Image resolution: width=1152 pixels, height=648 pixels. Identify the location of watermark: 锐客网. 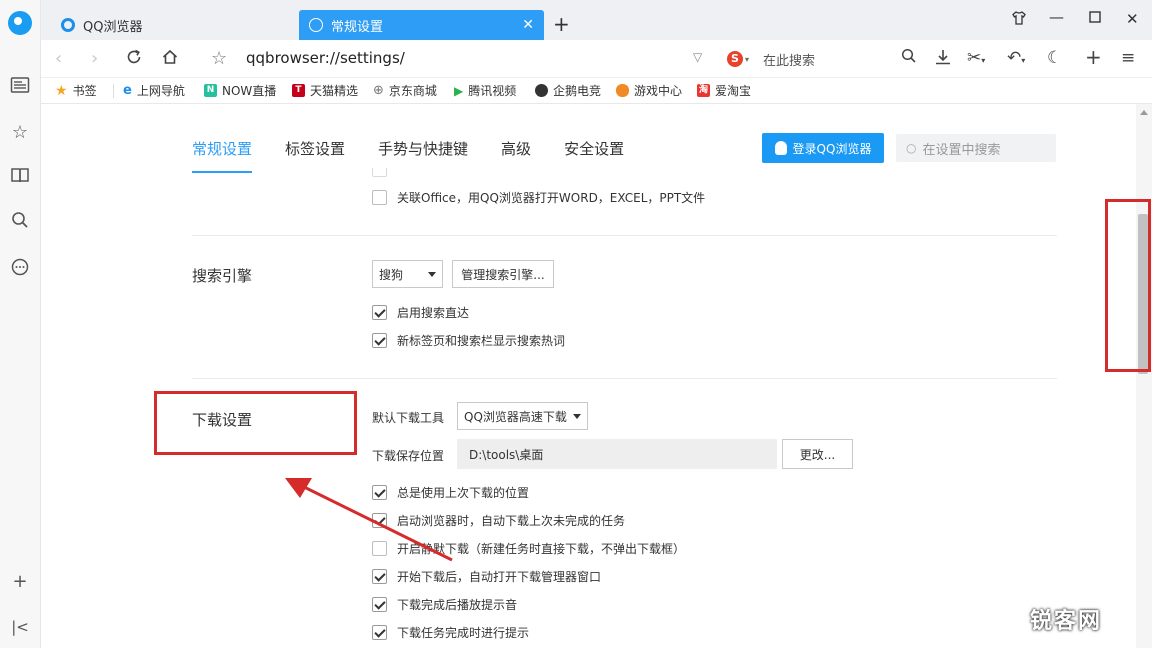
(1085, 618).